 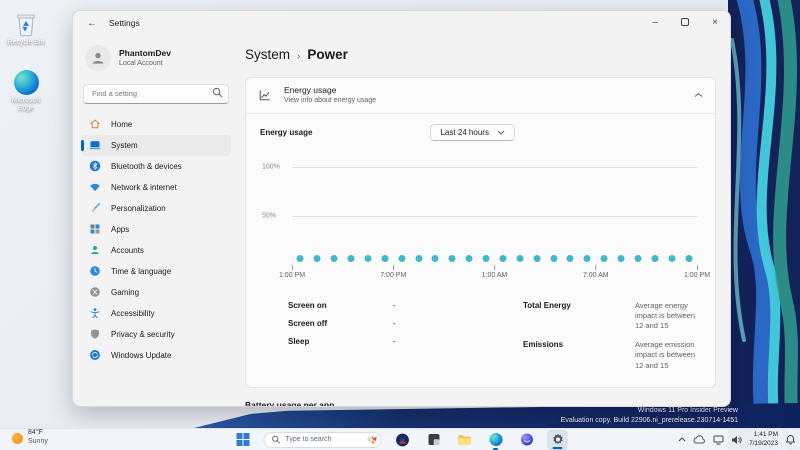 I want to click on maximize-button, so click(x=685, y=22).